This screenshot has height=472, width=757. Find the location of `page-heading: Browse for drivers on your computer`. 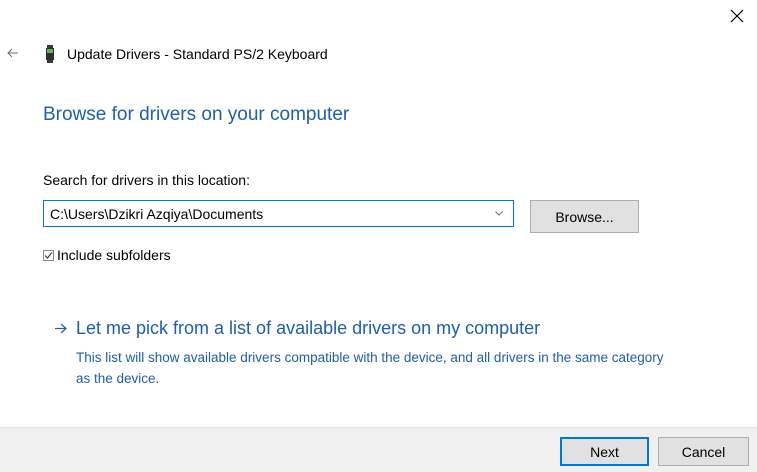

page-heading: Browse for drivers on your computer is located at coordinates (196, 114).